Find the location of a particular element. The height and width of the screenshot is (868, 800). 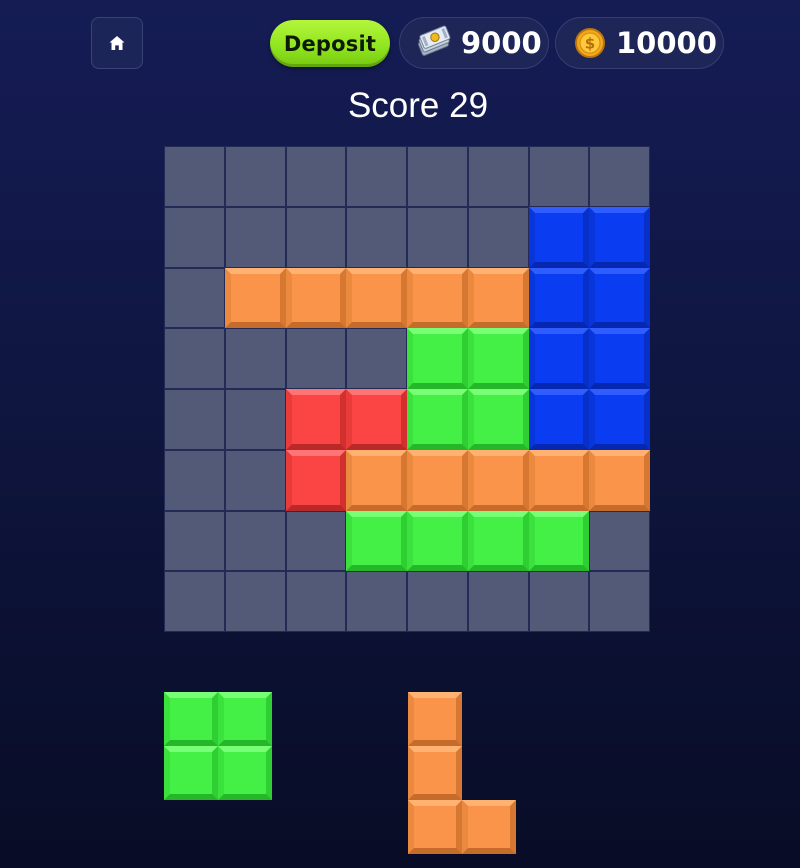

money-stack-icon is located at coordinates (434, 40).